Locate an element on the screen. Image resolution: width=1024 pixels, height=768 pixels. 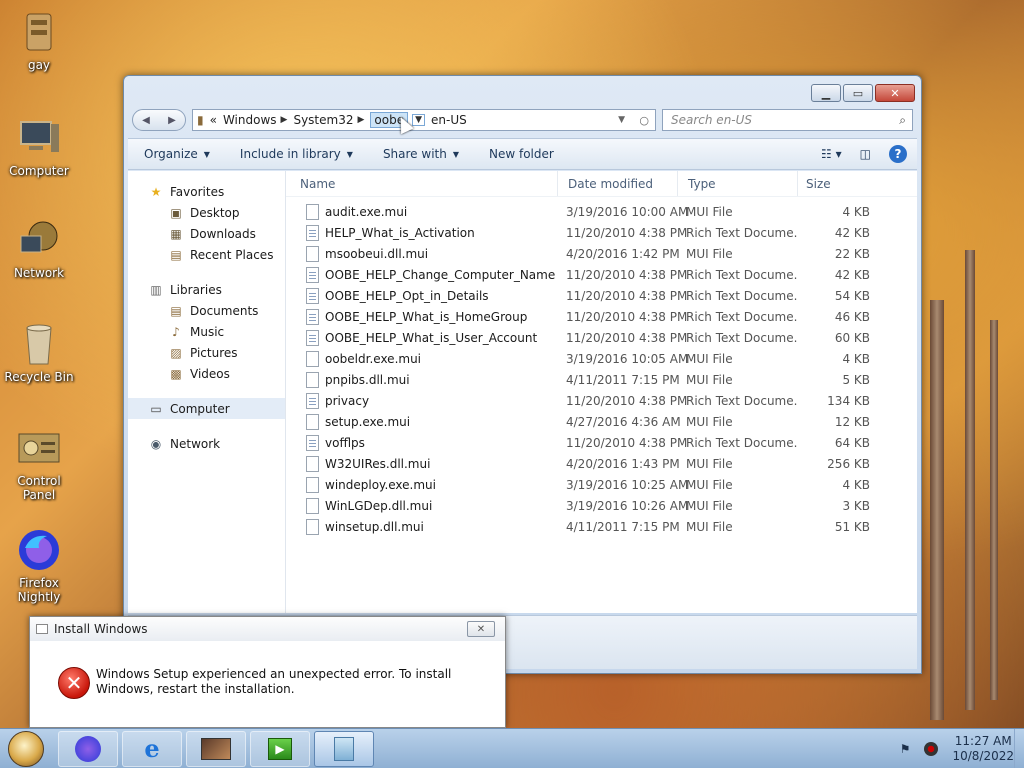
nav-libraries: ▥ Libraries is located at coordinates (206, 289).